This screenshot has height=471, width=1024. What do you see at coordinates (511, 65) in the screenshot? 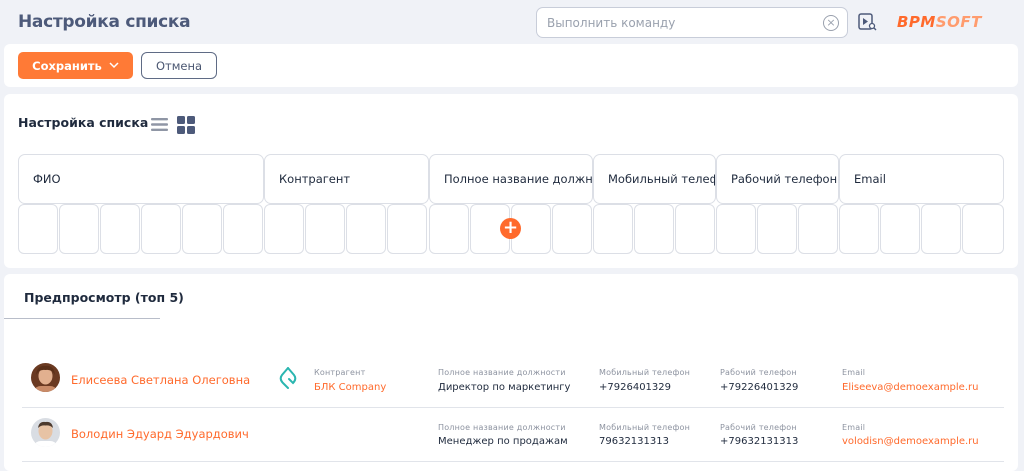
I see `actions-panel: Сохранить Отмена` at bounding box center [511, 65].